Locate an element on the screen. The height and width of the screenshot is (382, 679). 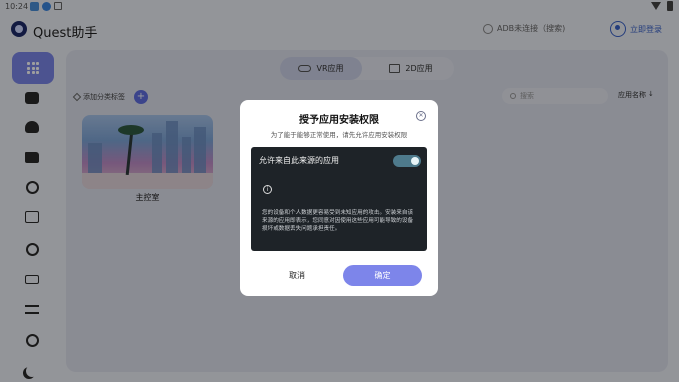
info-icon: i is located at coordinates (267, 189).